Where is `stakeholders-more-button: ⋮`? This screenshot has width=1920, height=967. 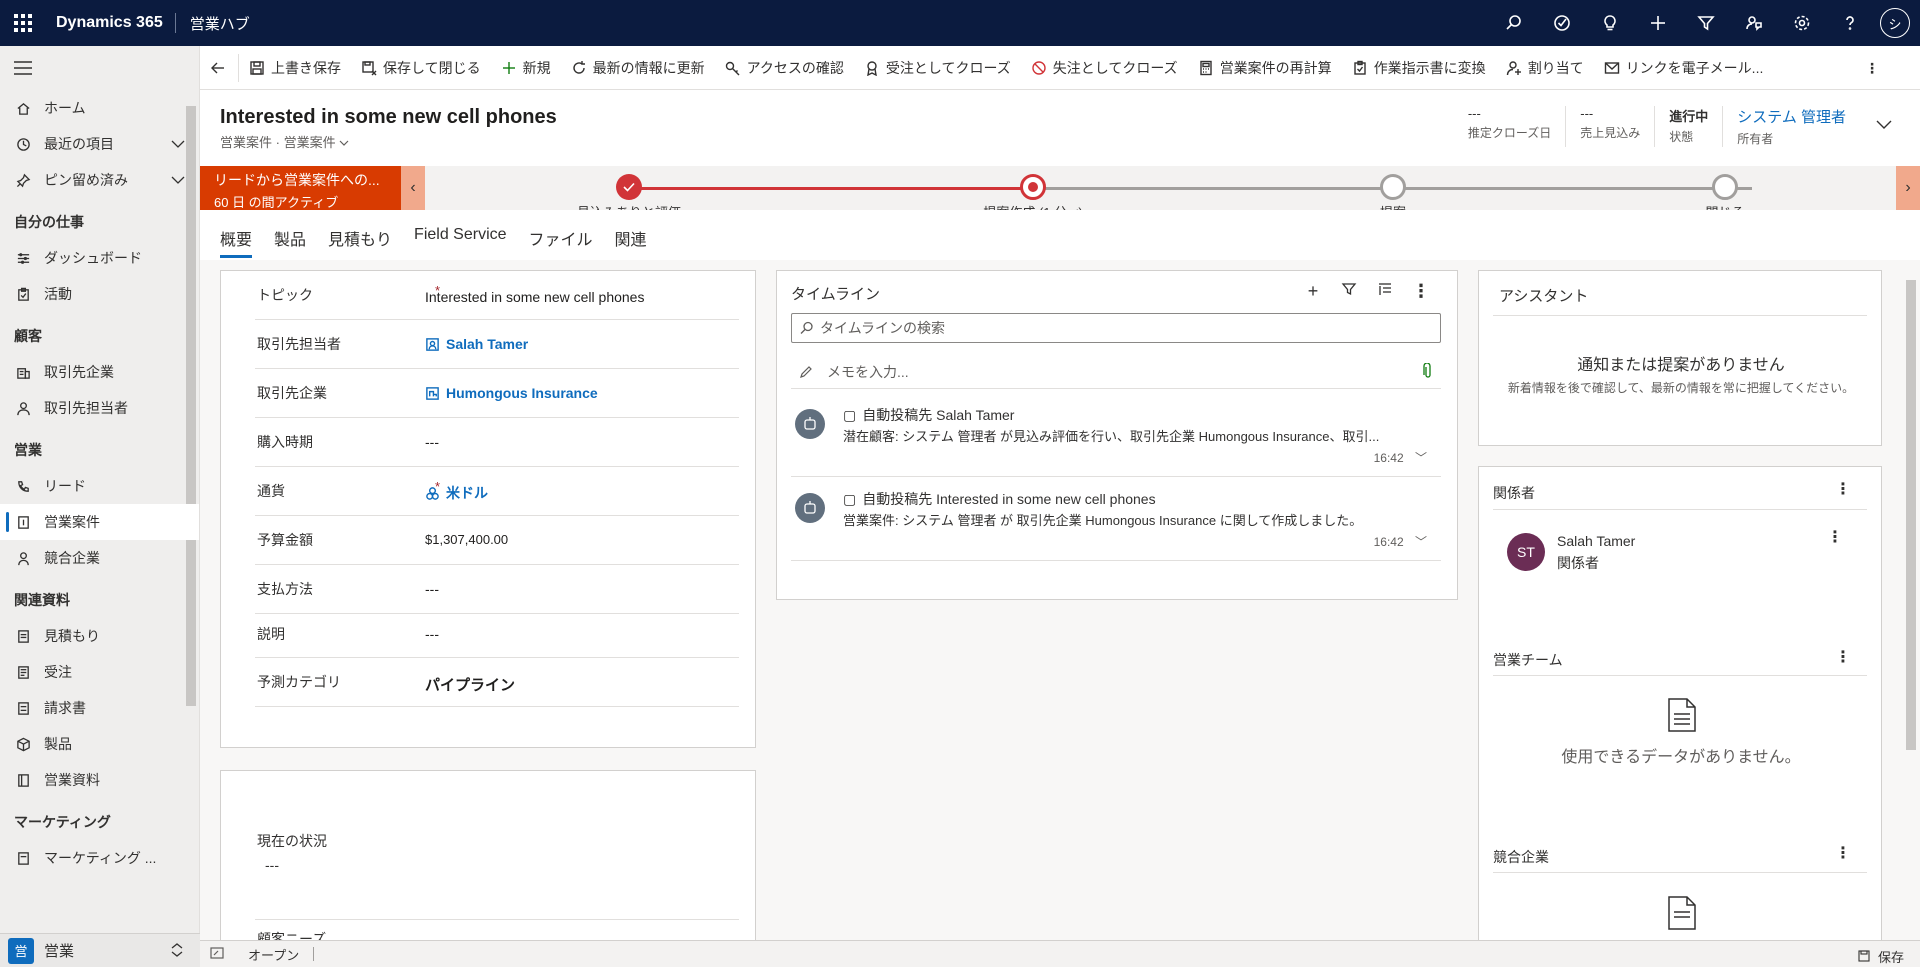 stakeholders-more-button: ⋮ is located at coordinates (1843, 489).